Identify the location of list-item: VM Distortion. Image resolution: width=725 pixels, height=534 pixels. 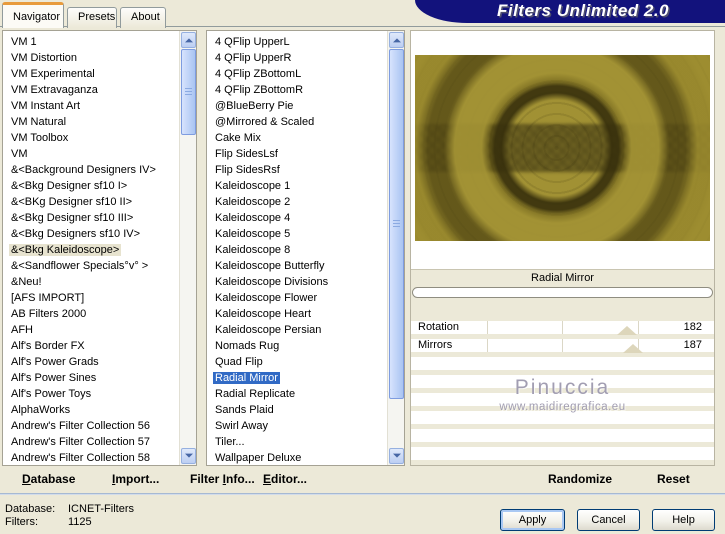
(94, 58).